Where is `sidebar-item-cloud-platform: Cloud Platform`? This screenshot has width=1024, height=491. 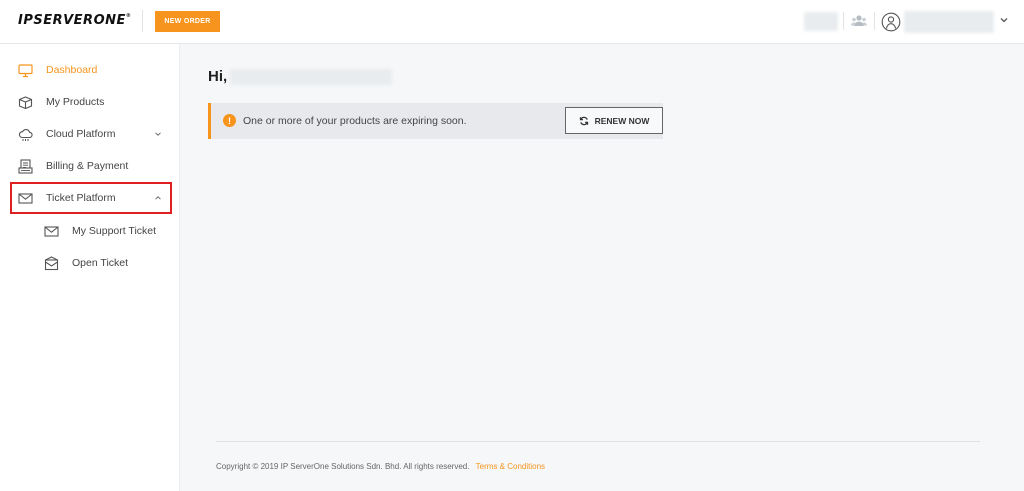
sidebar-item-cloud-platform: Cloud Platform is located at coordinates (90, 134).